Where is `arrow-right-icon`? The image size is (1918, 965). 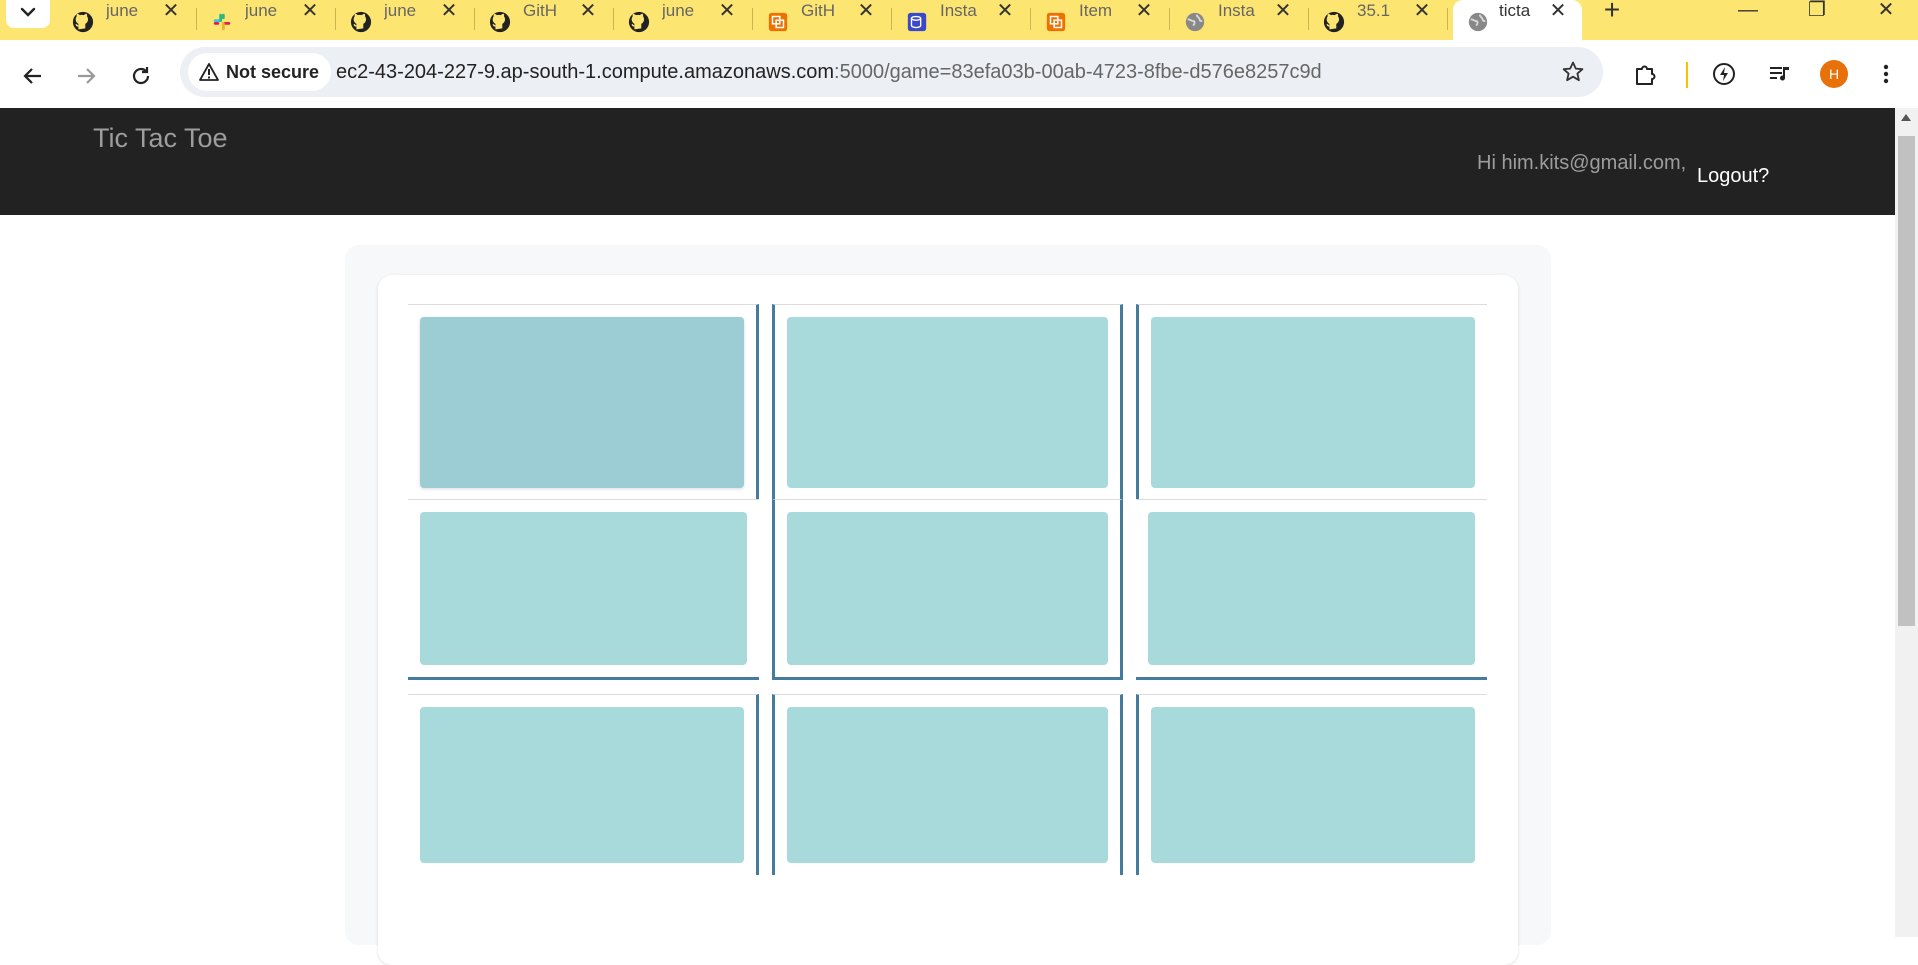
arrow-right-icon is located at coordinates (87, 76).